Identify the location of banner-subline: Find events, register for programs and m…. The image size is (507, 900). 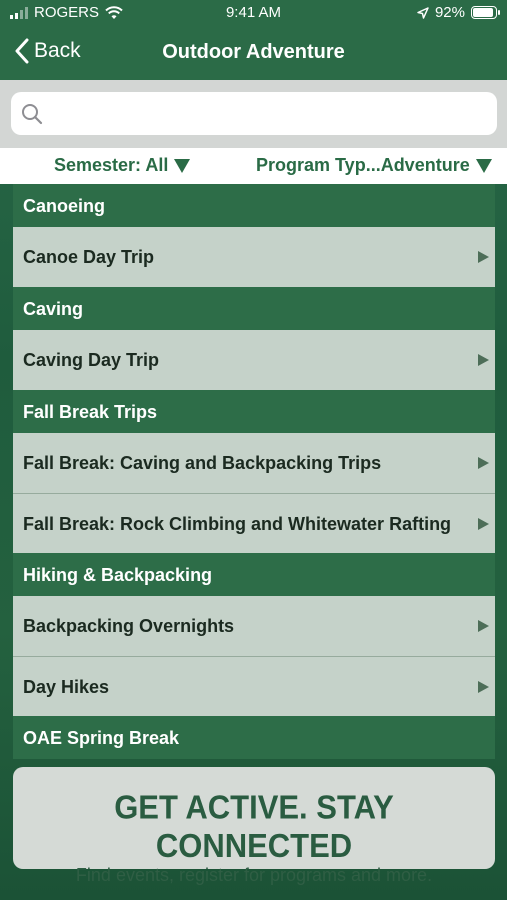
(254, 875).